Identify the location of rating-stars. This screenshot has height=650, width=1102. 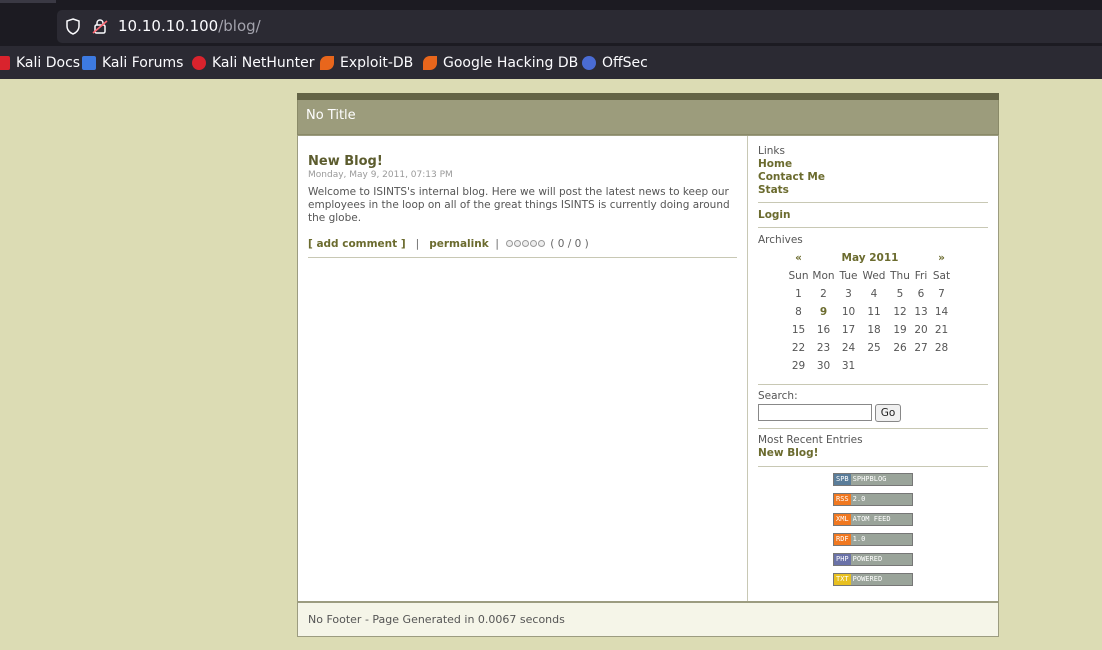
(526, 244).